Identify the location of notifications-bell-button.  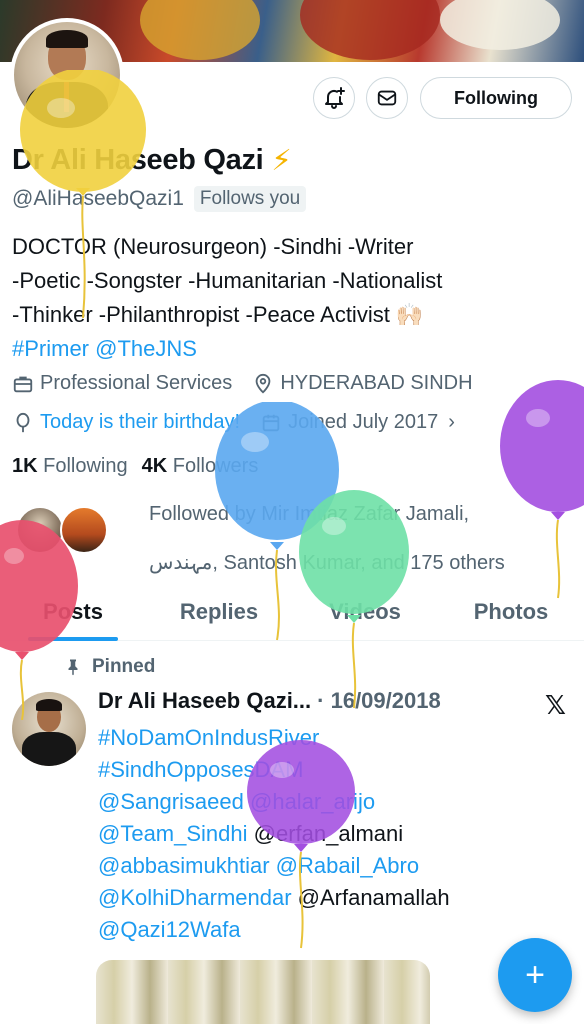
(334, 98).